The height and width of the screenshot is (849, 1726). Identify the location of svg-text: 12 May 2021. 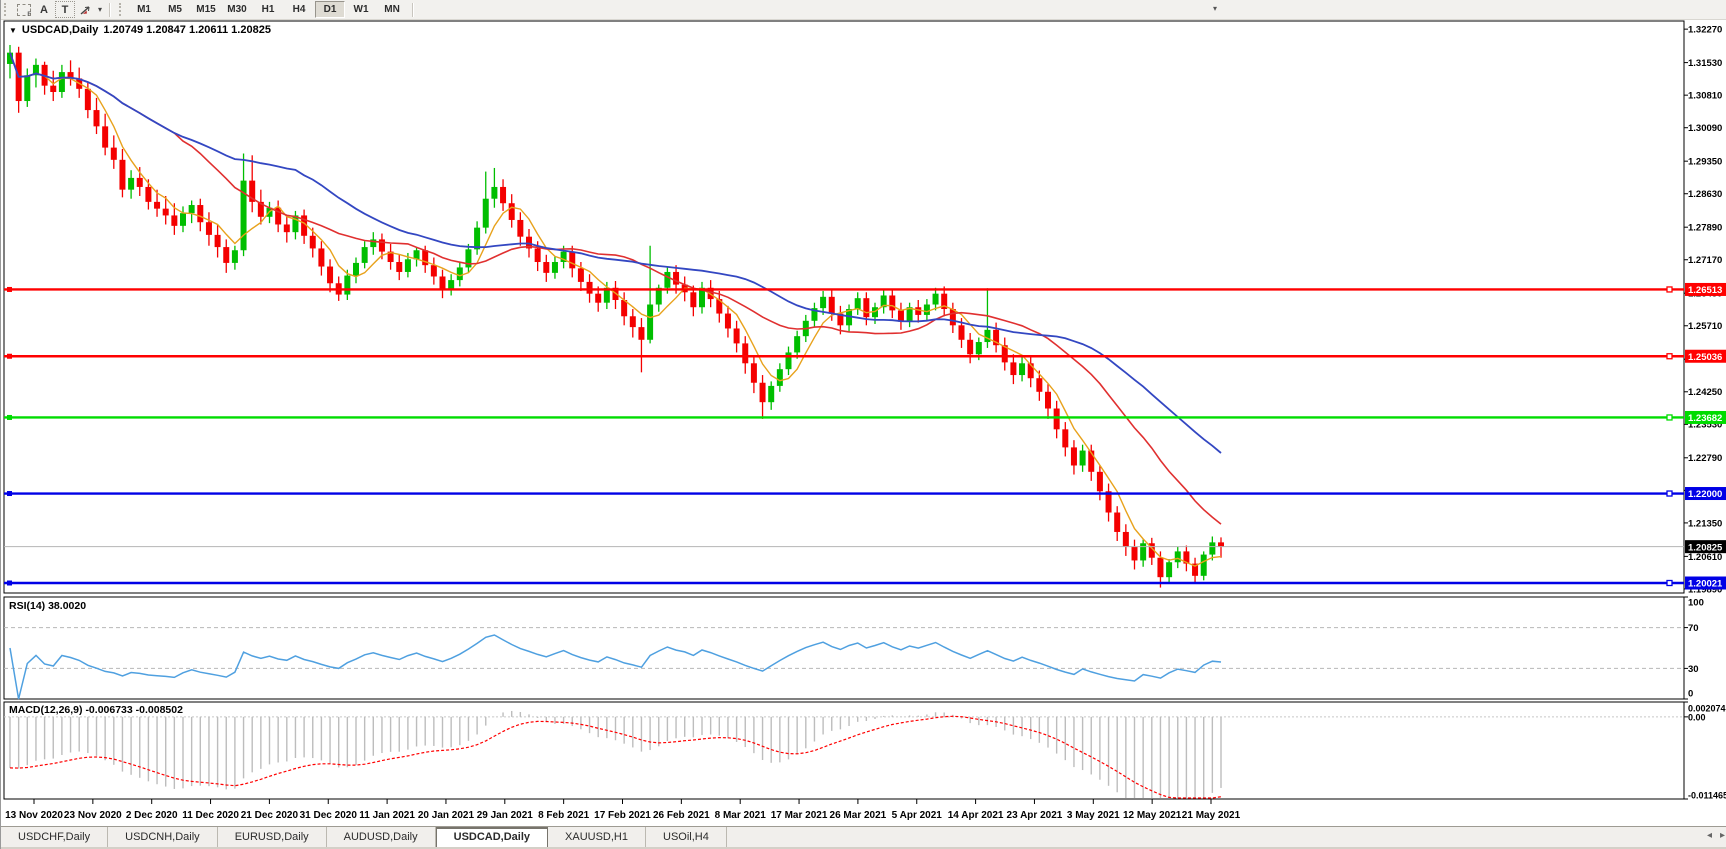
(1152, 815).